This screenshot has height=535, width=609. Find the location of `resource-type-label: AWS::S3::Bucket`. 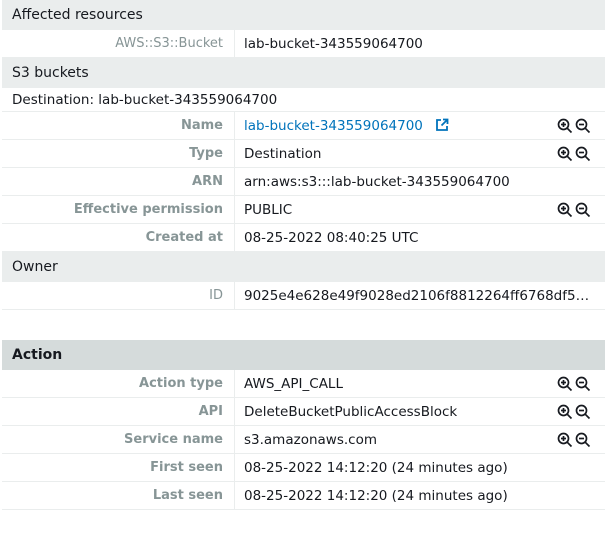

resource-type-label: AWS::S3::Bucket is located at coordinates (169, 43).